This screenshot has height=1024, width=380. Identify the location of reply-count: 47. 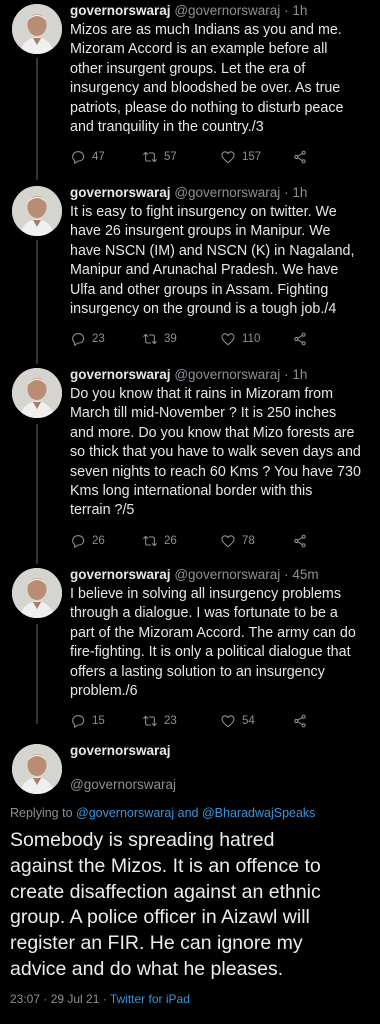
(98, 157).